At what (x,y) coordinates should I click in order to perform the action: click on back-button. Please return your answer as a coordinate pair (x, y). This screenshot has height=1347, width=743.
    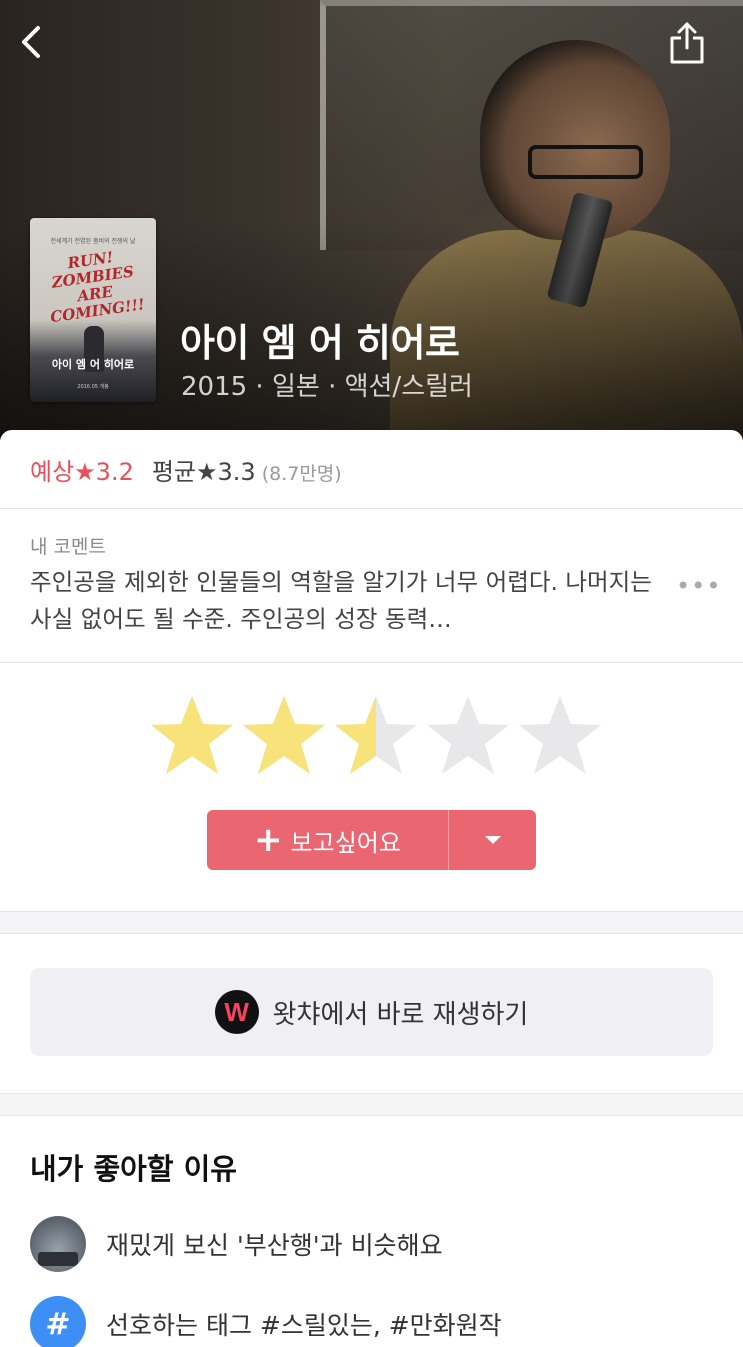
    Looking at the image, I should click on (34, 42).